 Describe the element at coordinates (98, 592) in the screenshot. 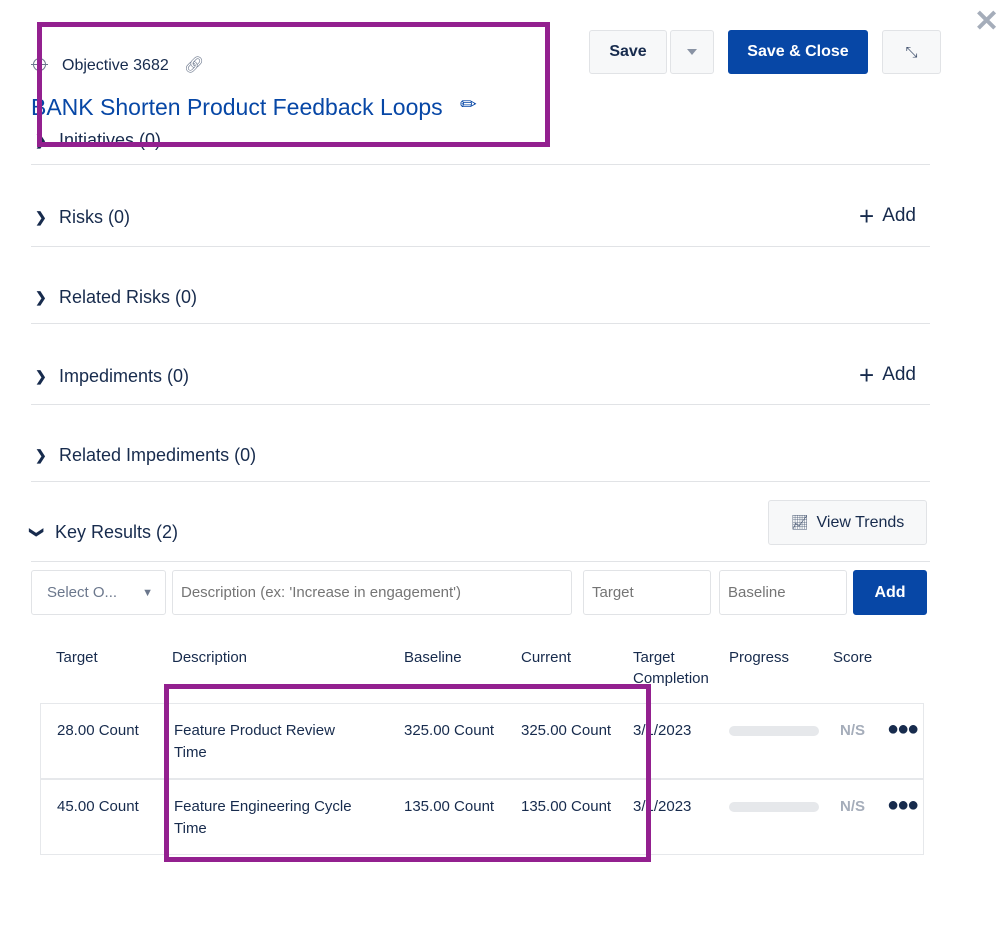

I see `select-objective-dropdown: Select O... ▼` at that location.